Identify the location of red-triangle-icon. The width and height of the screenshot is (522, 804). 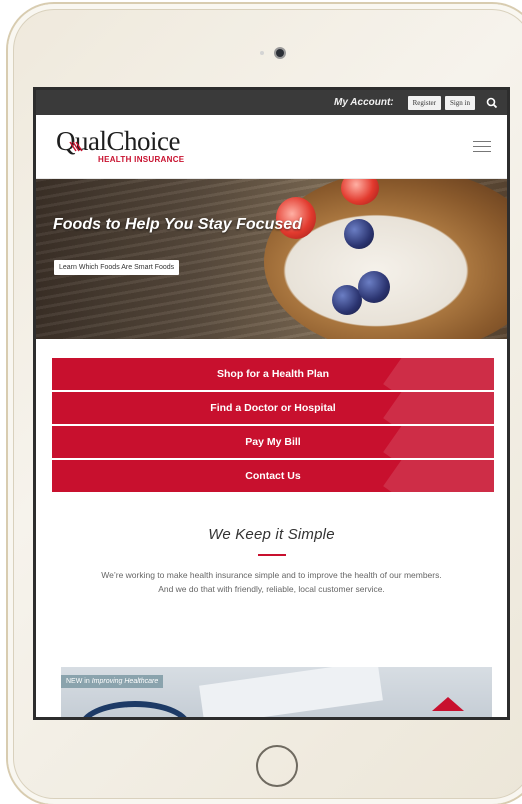
(448, 704).